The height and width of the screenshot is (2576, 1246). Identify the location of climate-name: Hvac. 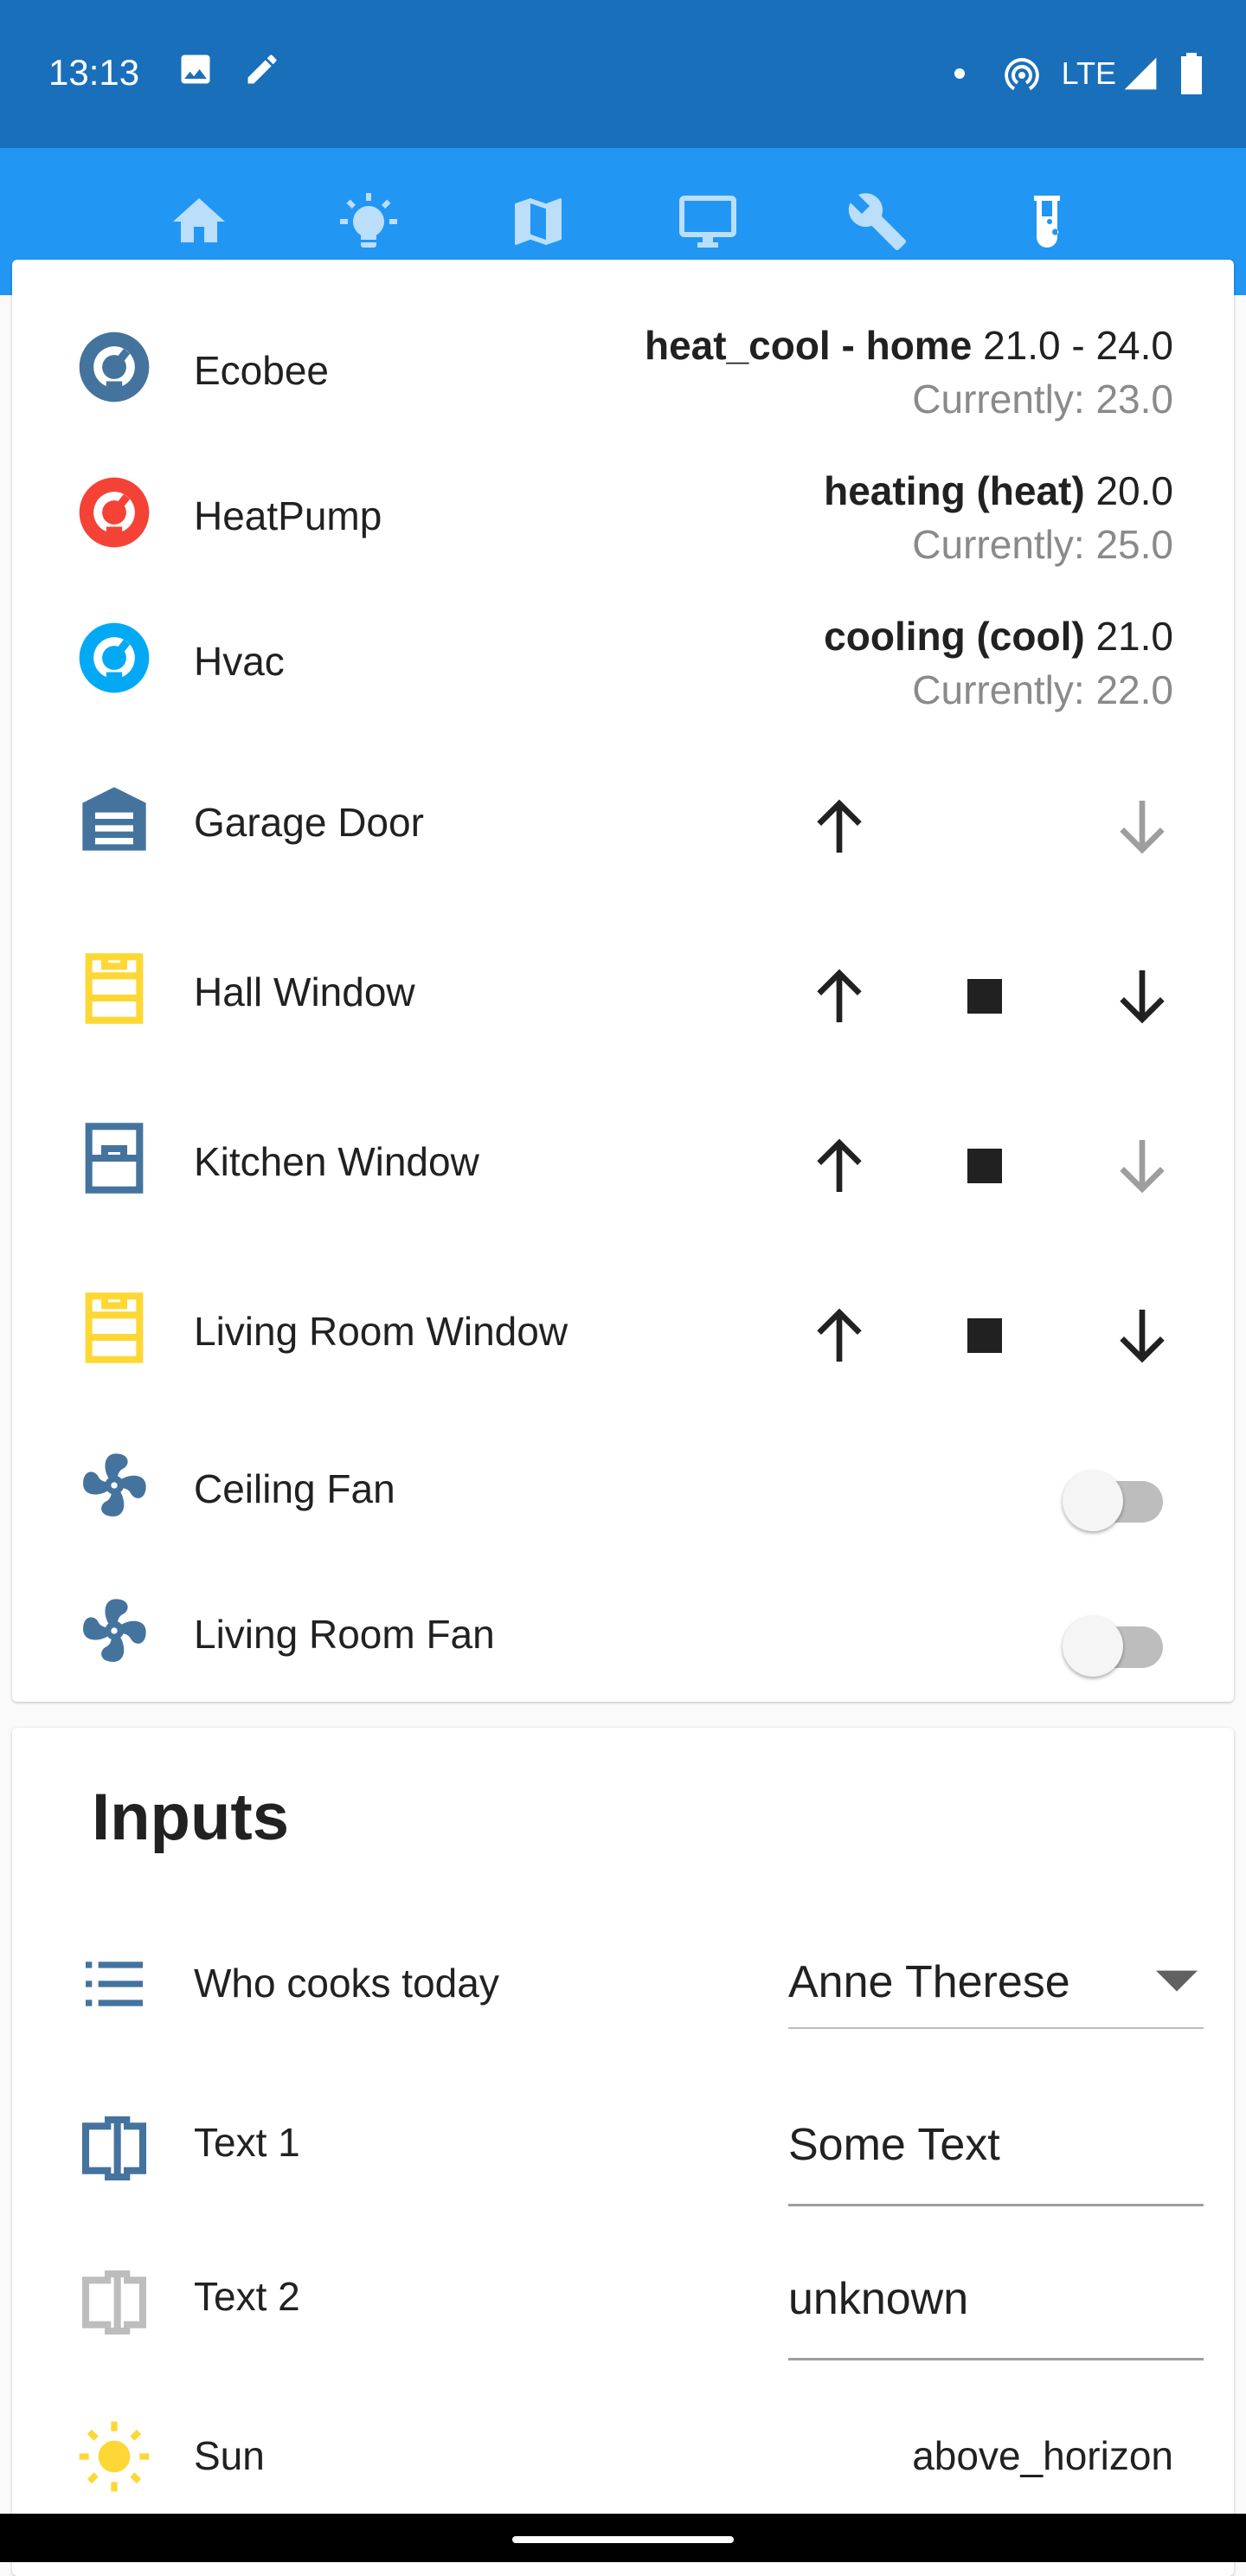
(240, 661).